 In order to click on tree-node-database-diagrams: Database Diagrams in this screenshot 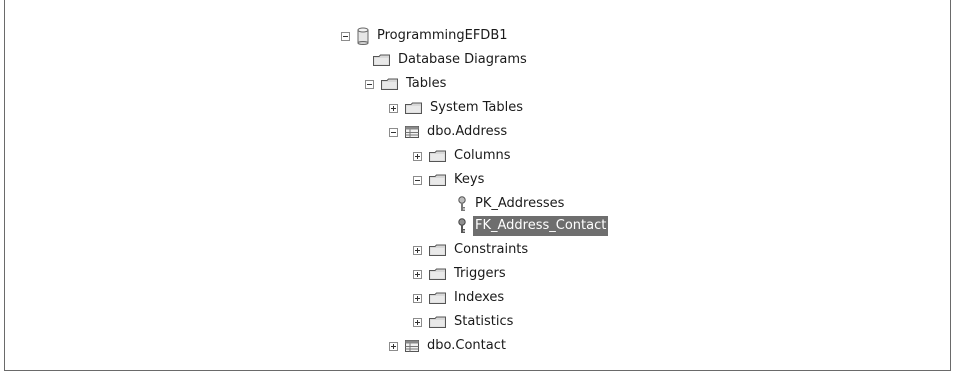, I will do `click(443, 60)`.